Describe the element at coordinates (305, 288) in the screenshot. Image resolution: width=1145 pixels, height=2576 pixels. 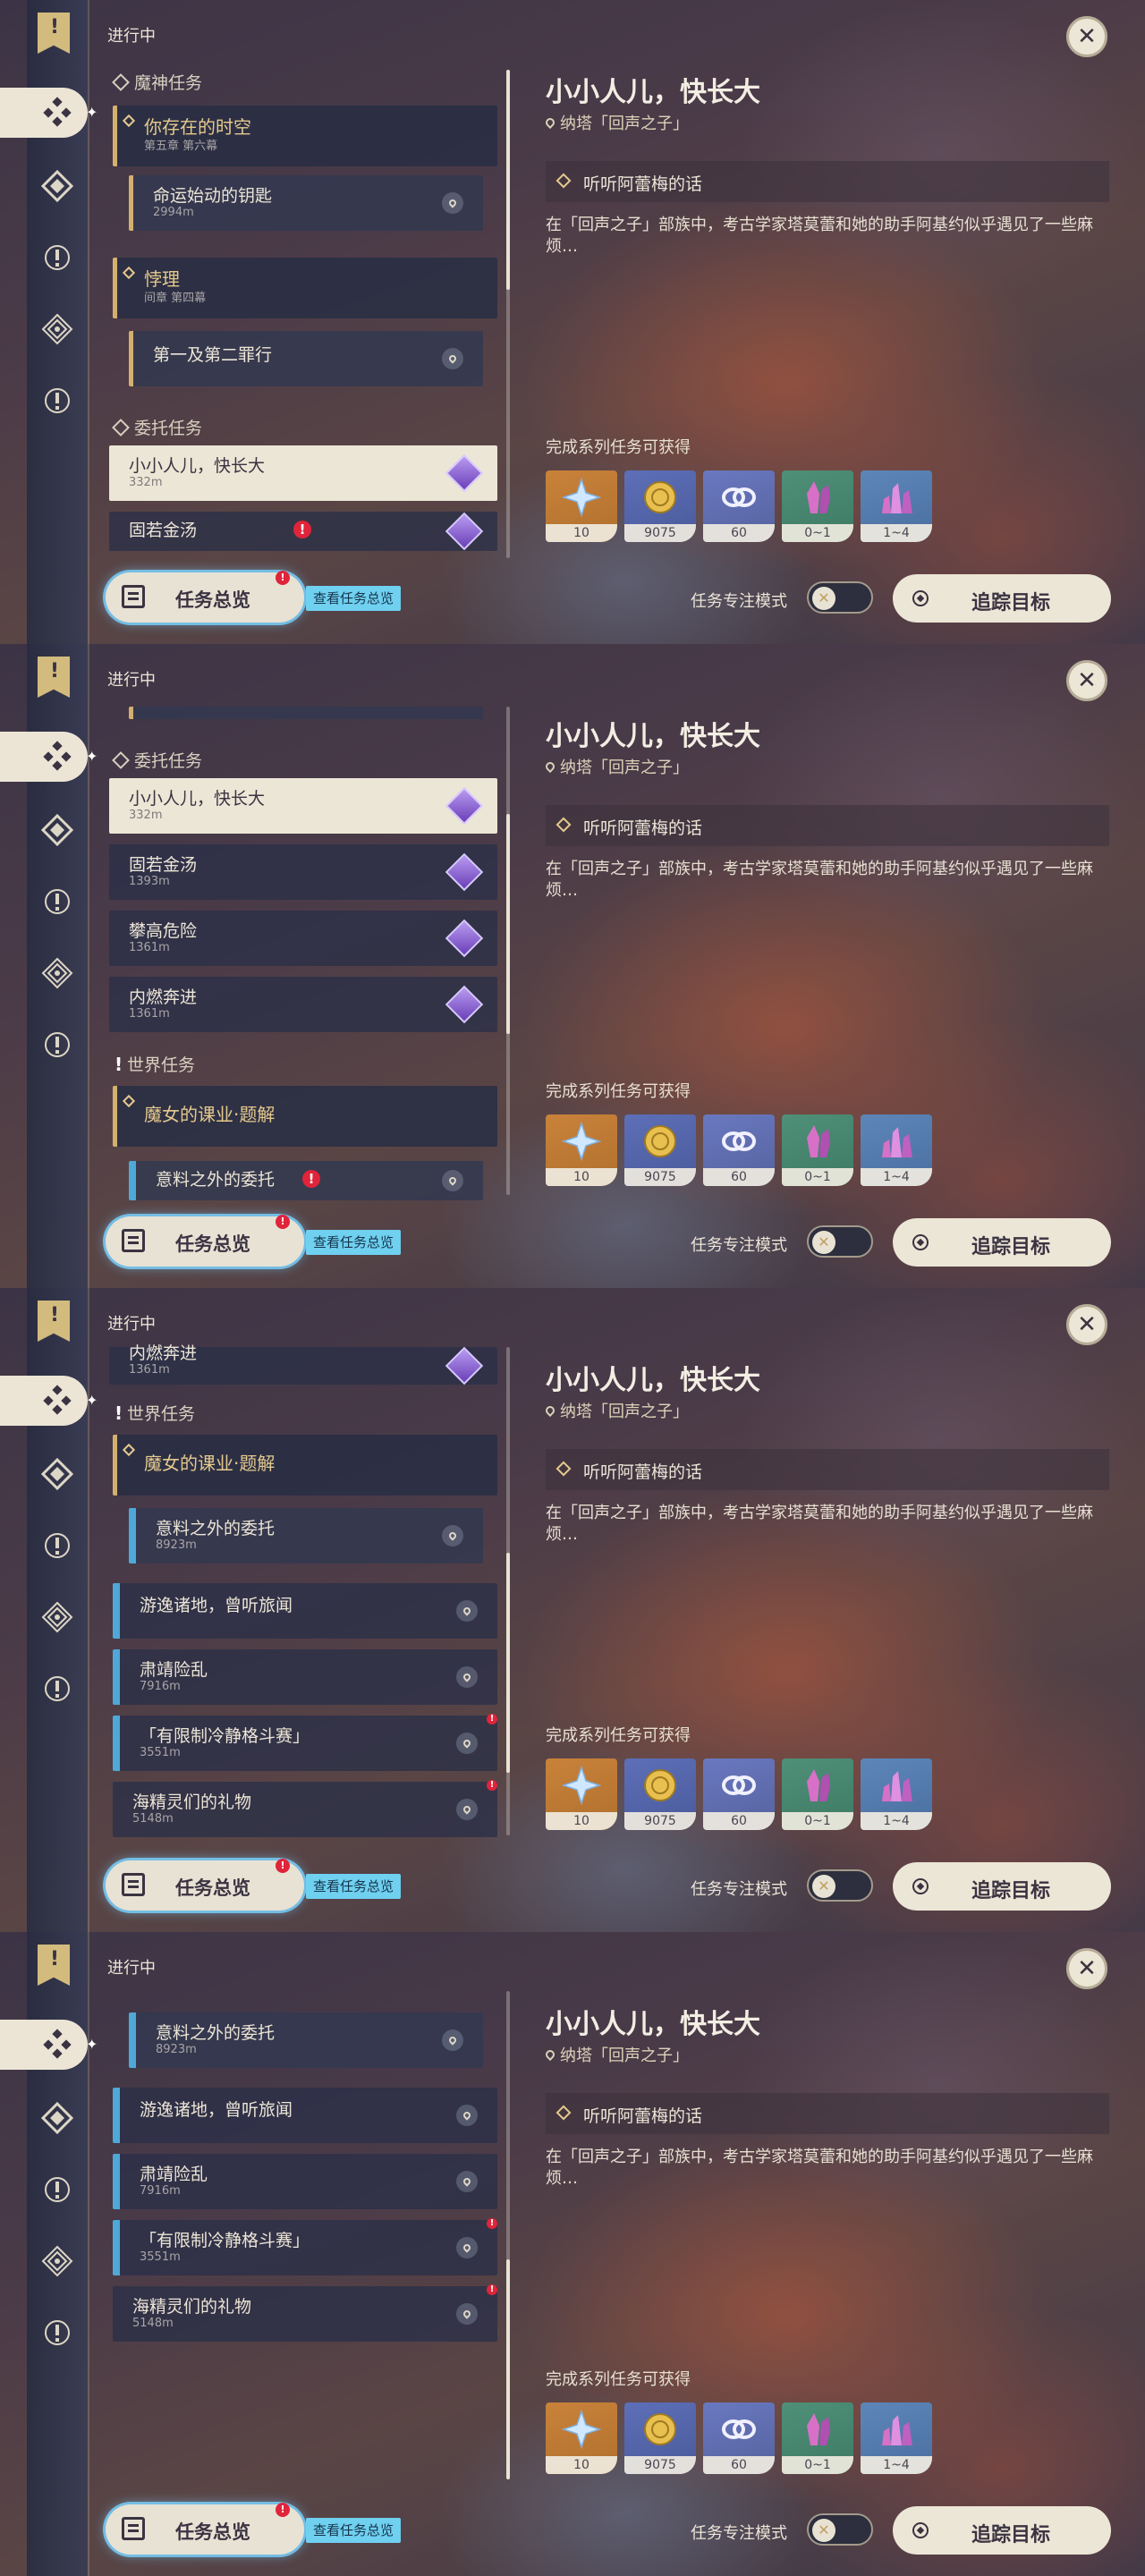
I see `archon-quest-group: 悖理 间章 第四幕` at that location.